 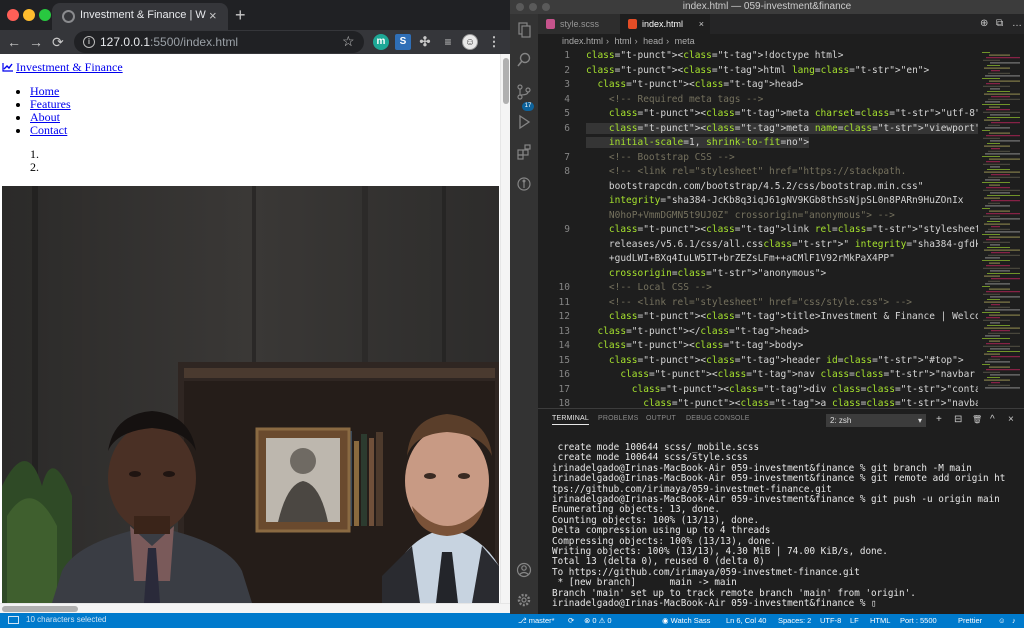 I want to click on panel-tab-debug-console: DEBUG CONSOLE, so click(x=718, y=418).